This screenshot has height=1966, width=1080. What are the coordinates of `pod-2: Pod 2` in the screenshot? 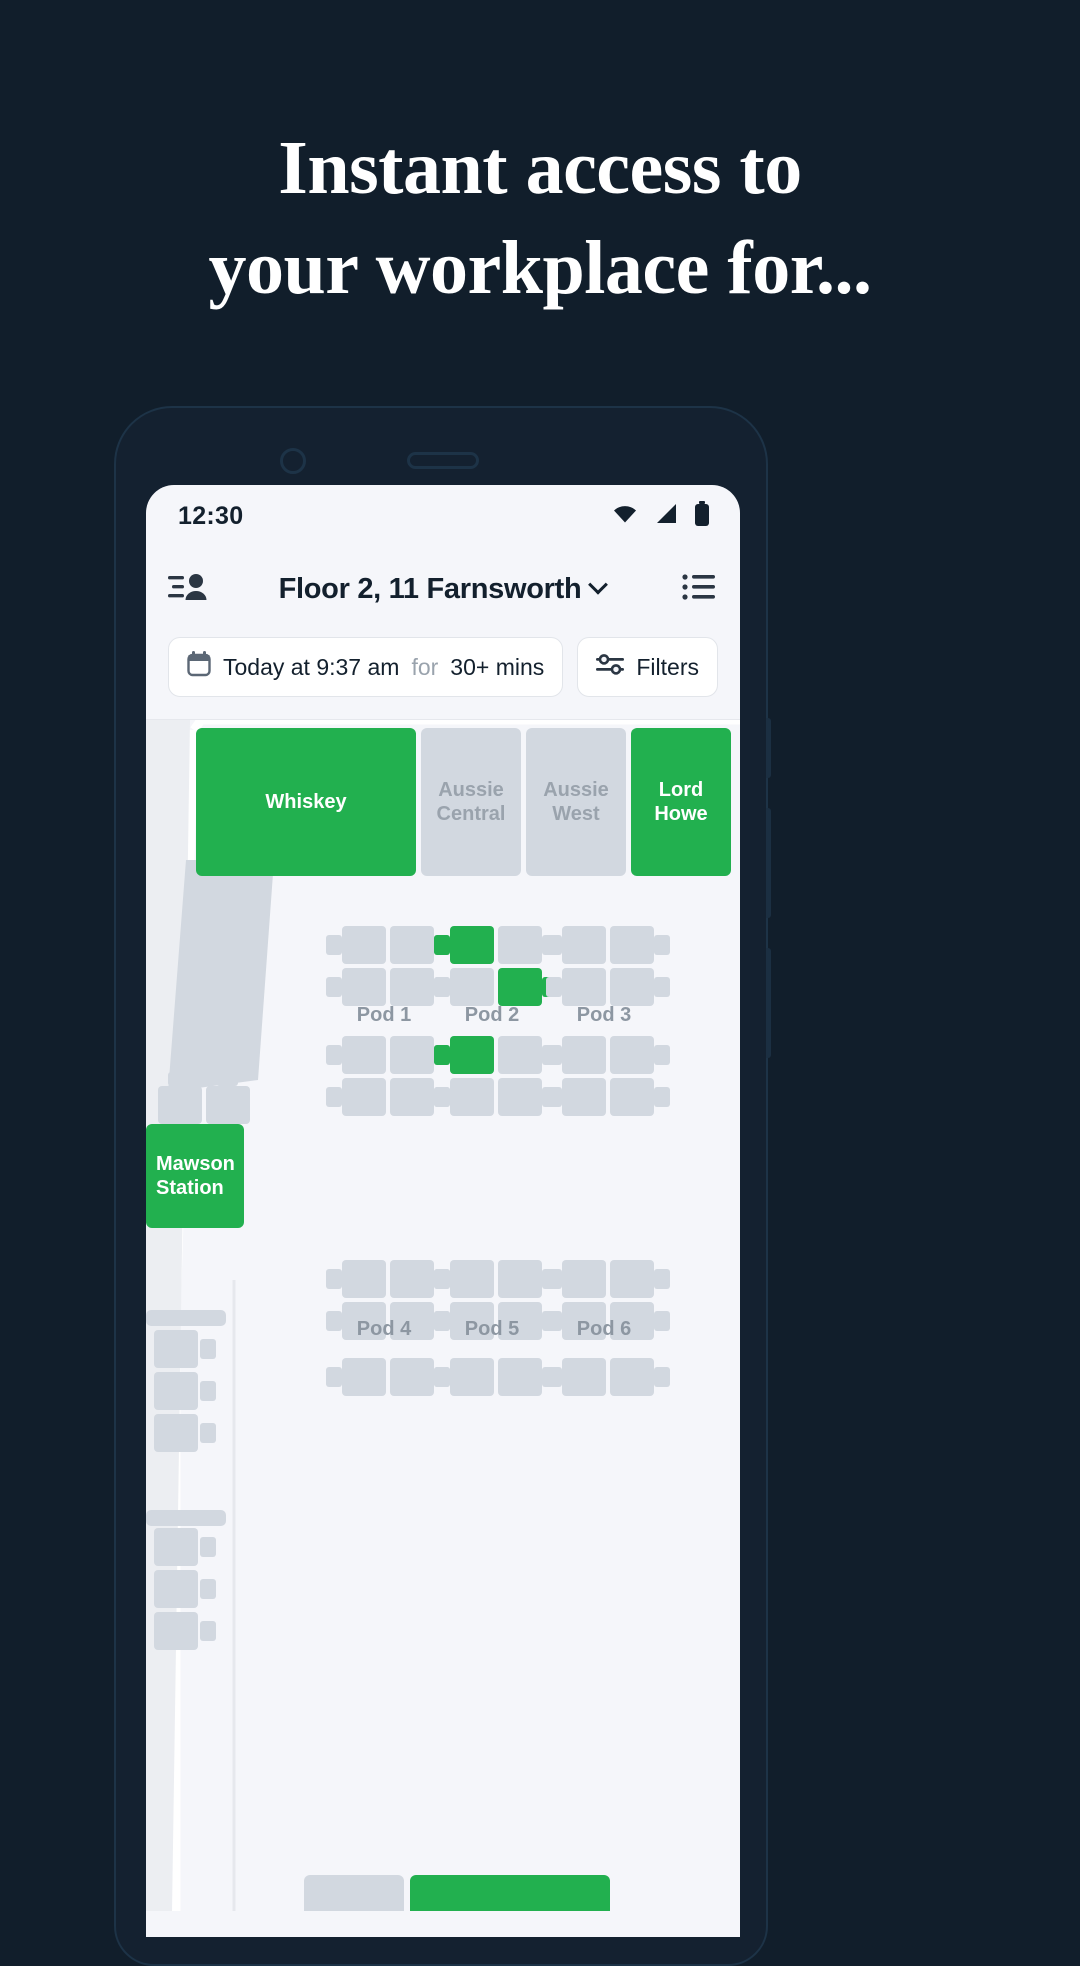 It's located at (496, 1022).